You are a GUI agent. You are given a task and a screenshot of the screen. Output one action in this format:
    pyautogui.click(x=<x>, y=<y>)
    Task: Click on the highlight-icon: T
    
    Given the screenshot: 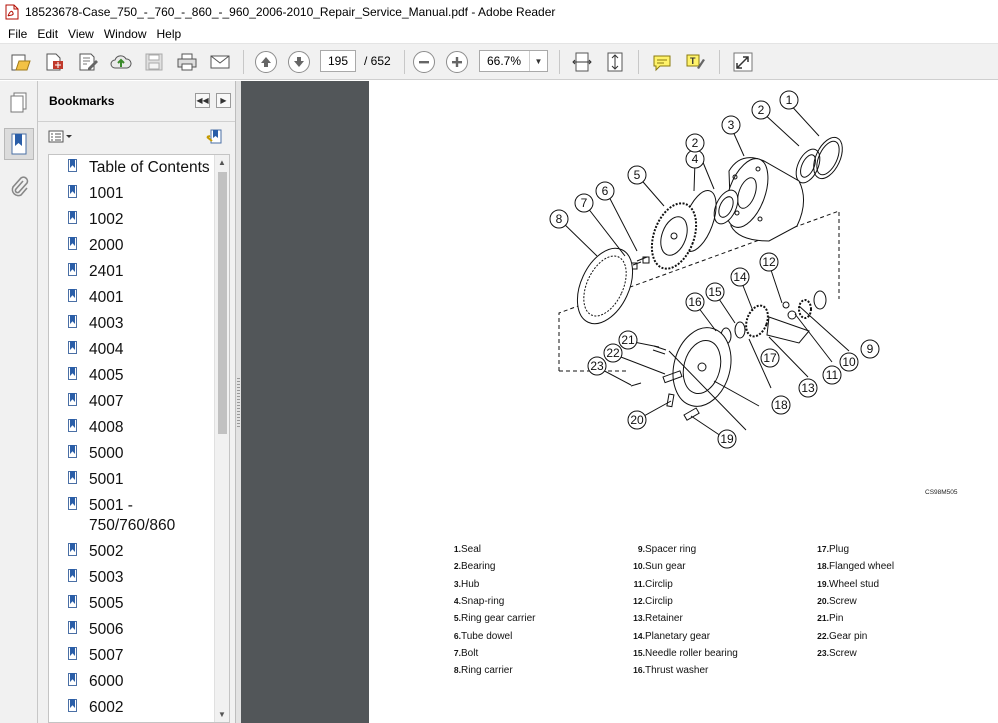 What is the action you would take?
    pyautogui.click(x=695, y=62)
    